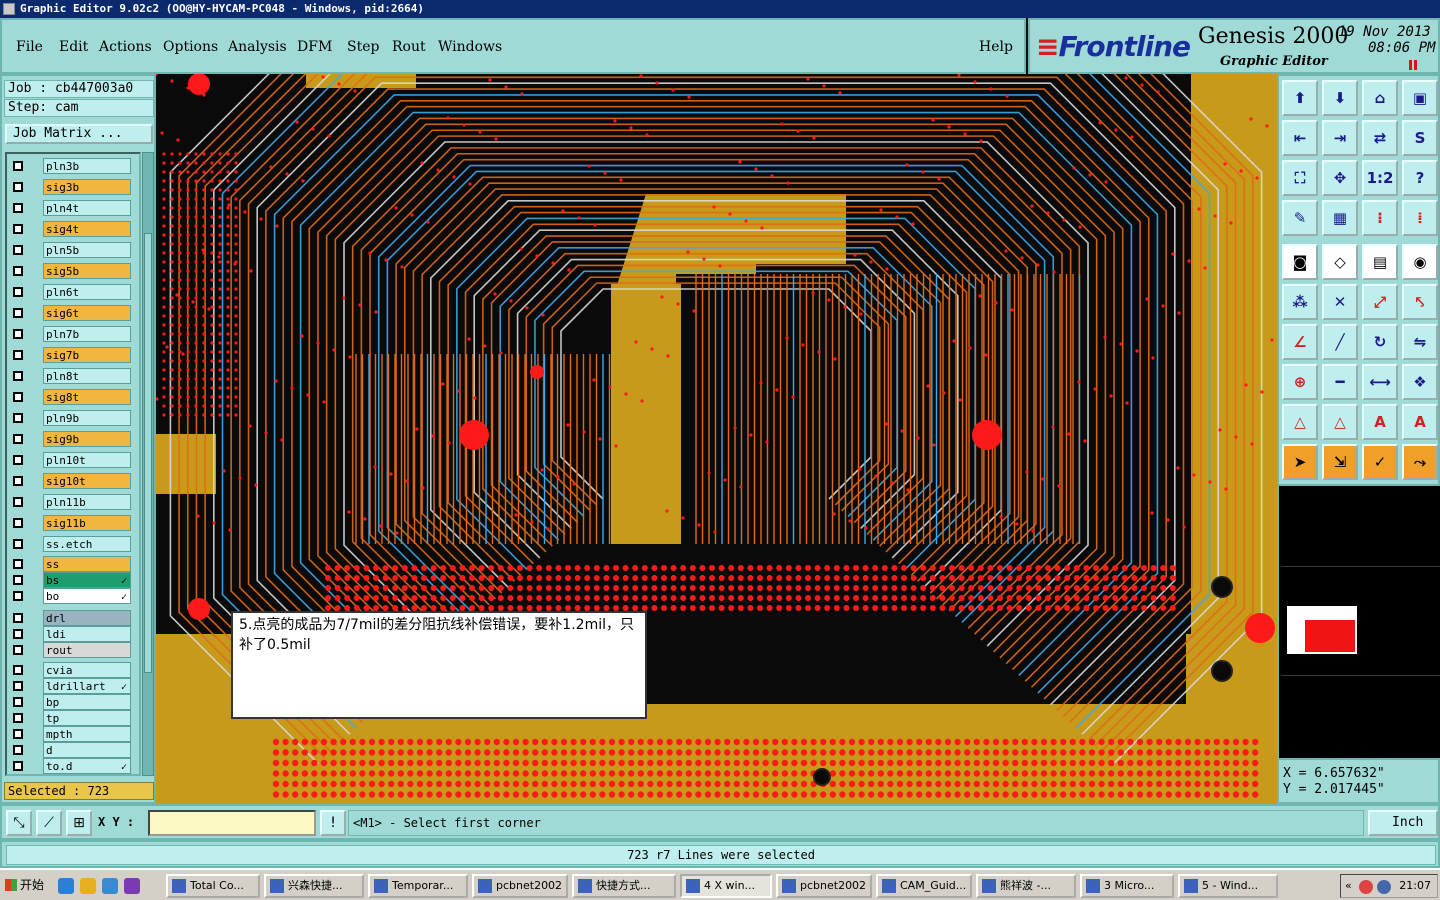 The height and width of the screenshot is (900, 1440). I want to click on flip-icon: ⇋, so click(1420, 342).